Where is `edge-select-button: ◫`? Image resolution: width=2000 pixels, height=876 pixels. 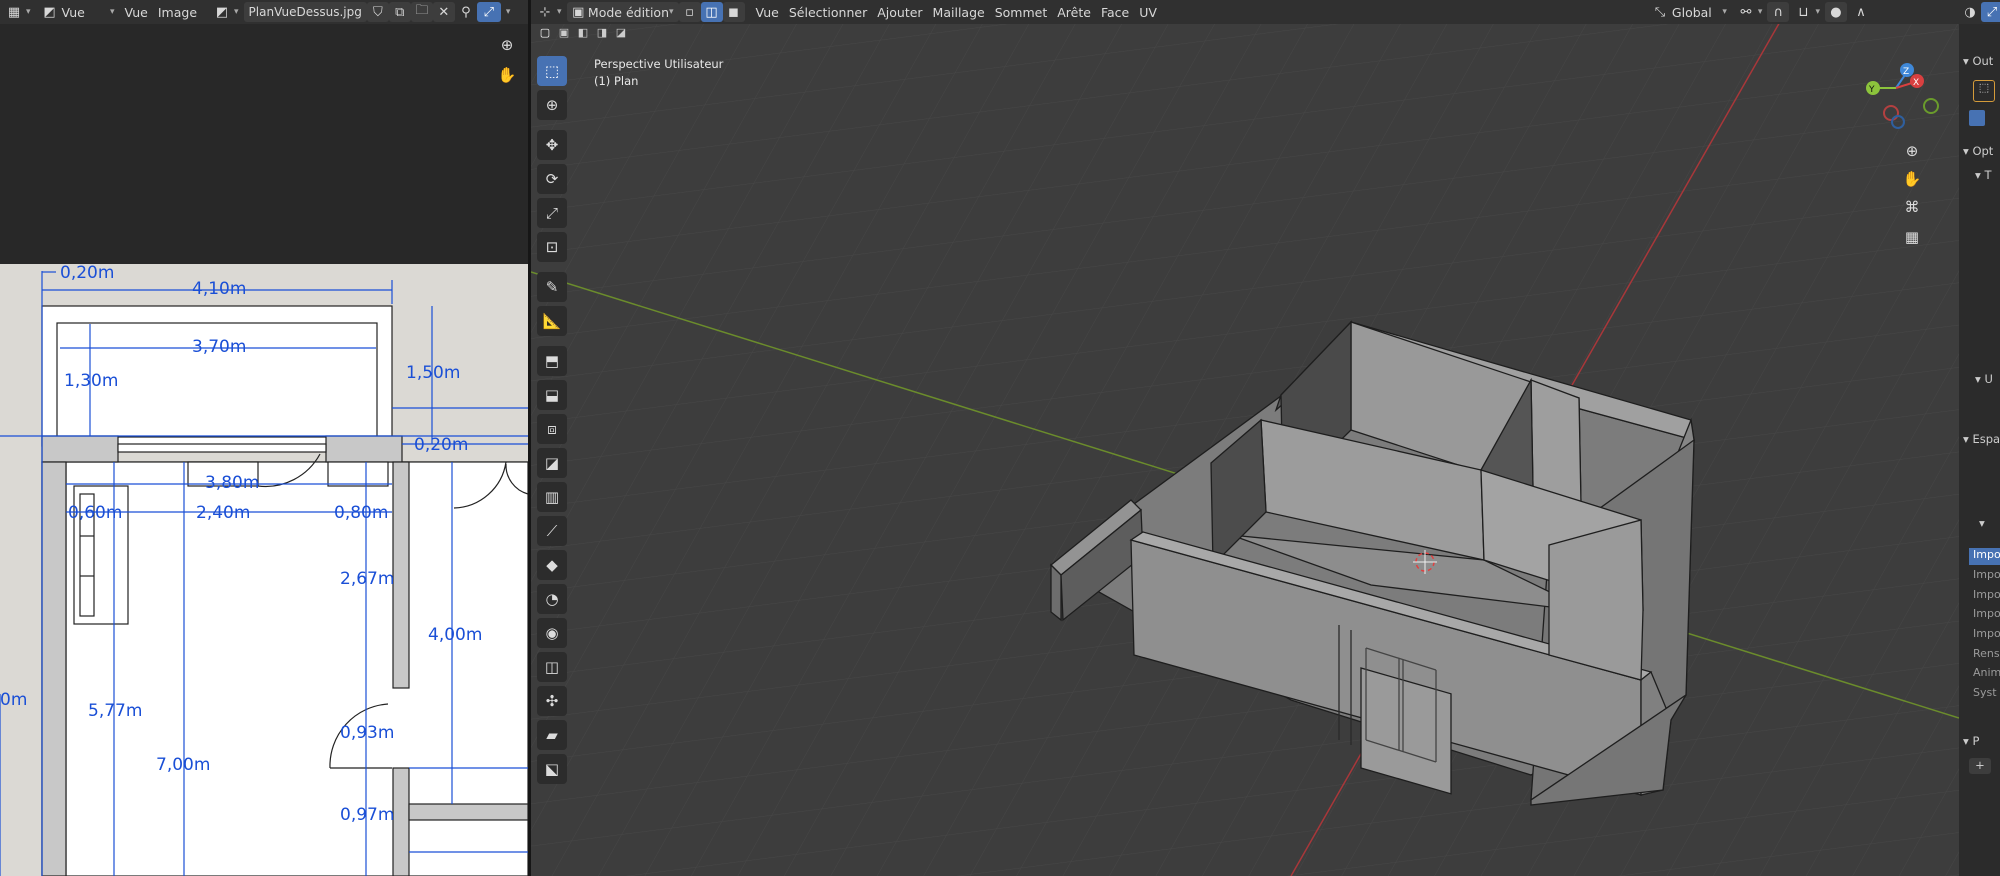
edge-select-button: ◫ is located at coordinates (711, 12).